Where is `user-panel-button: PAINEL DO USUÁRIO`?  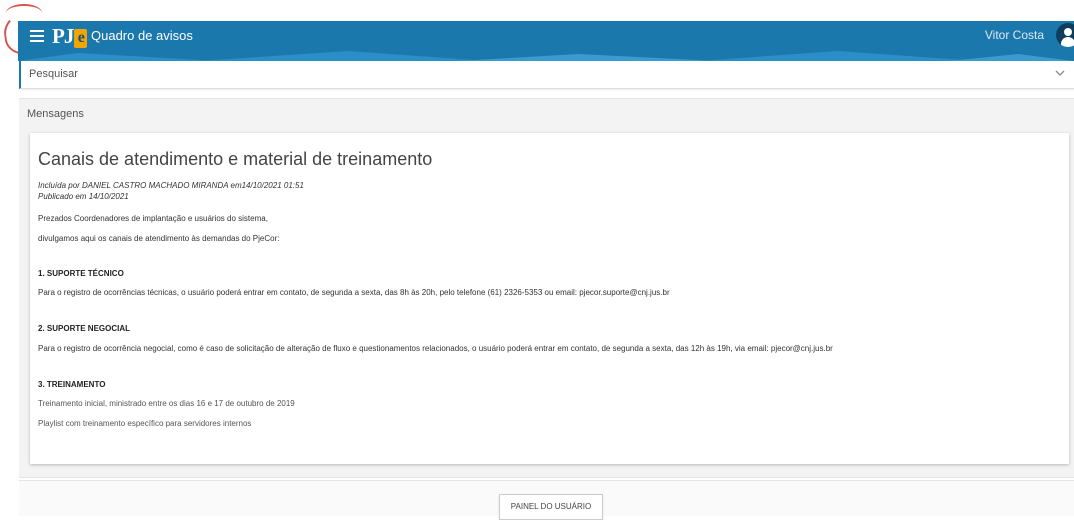 user-panel-button: PAINEL DO USUÁRIO is located at coordinates (551, 507).